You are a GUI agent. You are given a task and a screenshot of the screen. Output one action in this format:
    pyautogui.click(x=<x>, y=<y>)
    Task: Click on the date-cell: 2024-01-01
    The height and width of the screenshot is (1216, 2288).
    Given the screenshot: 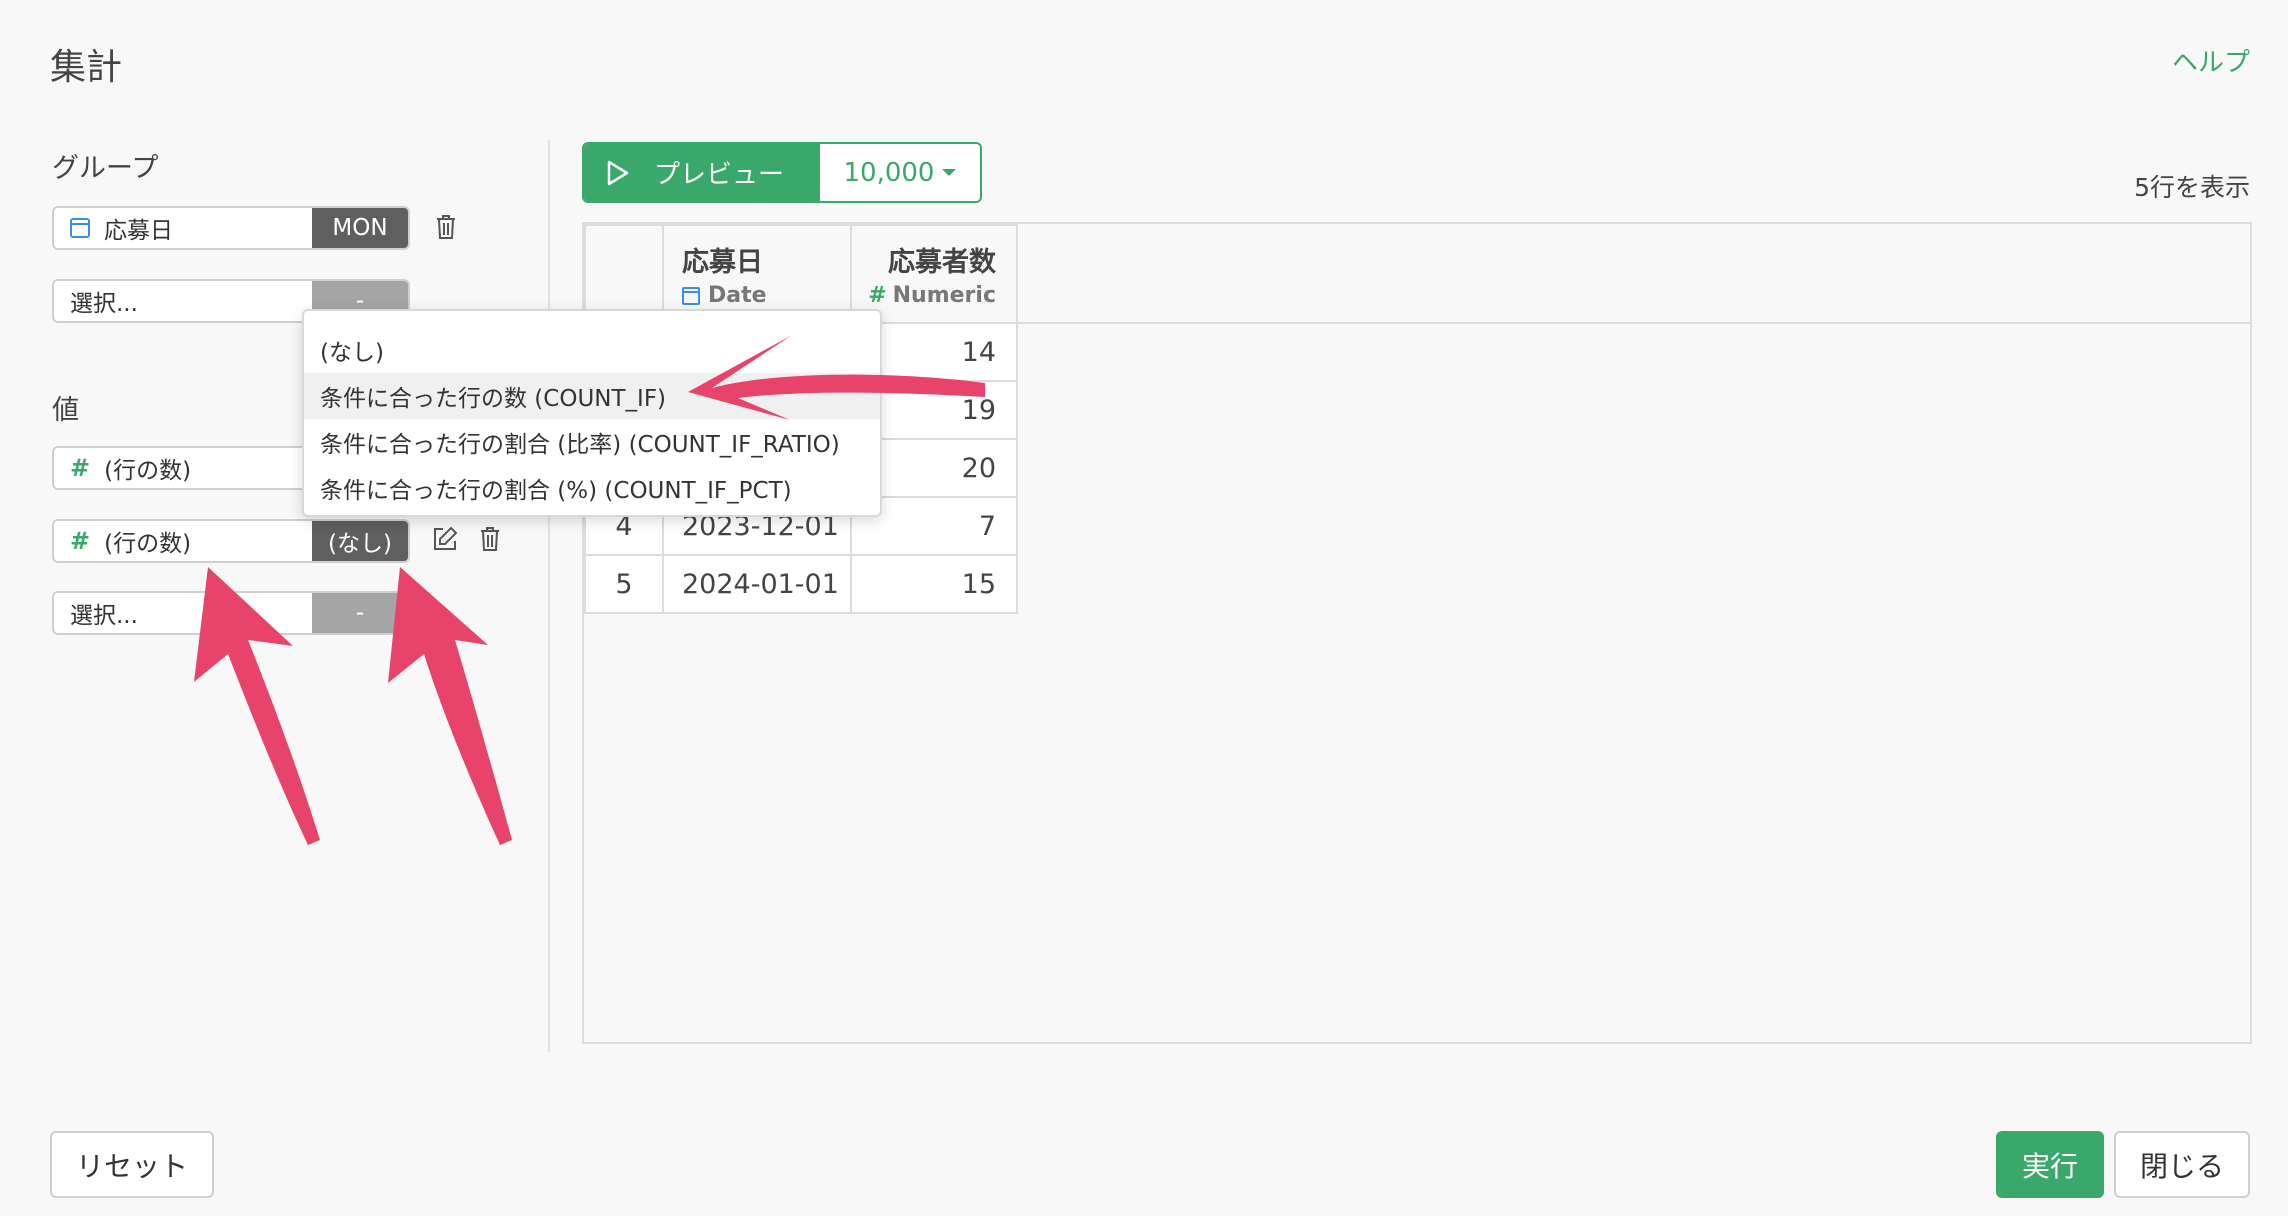 What is the action you would take?
    pyautogui.click(x=757, y=584)
    